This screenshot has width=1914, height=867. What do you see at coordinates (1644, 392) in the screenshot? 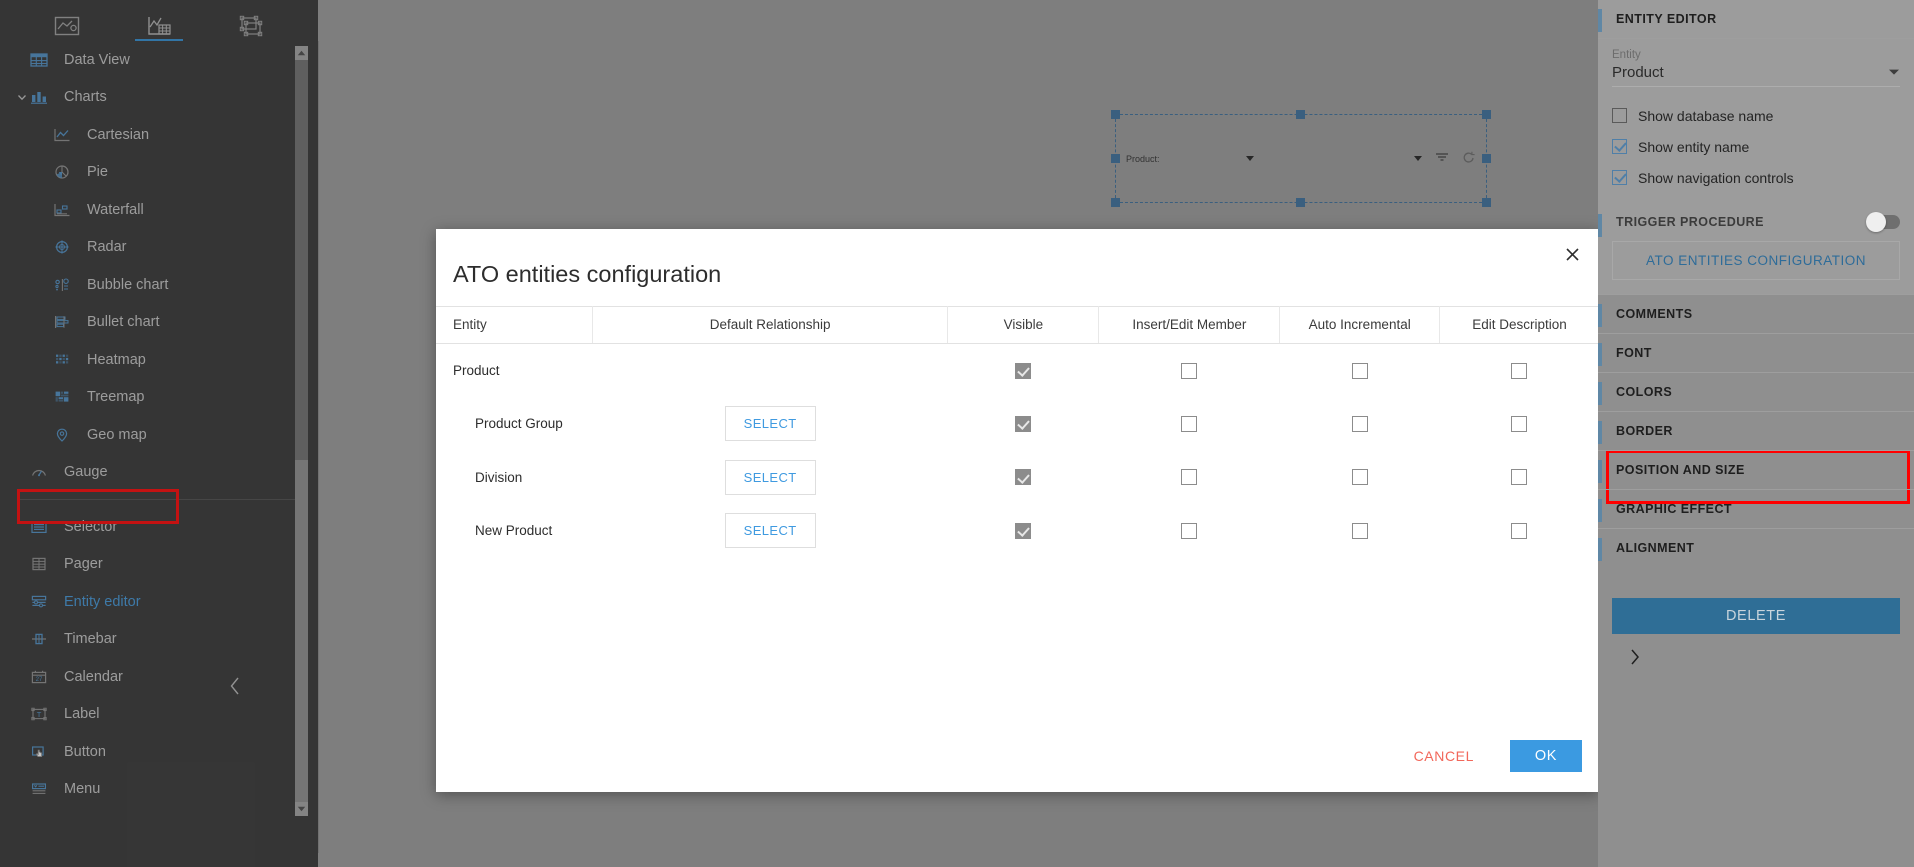
I see `section-title: COLORS` at bounding box center [1644, 392].